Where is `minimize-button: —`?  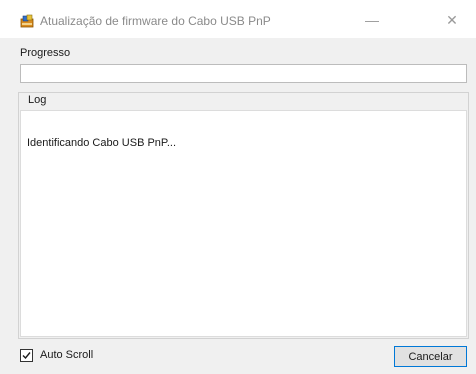 minimize-button: — is located at coordinates (372, 20).